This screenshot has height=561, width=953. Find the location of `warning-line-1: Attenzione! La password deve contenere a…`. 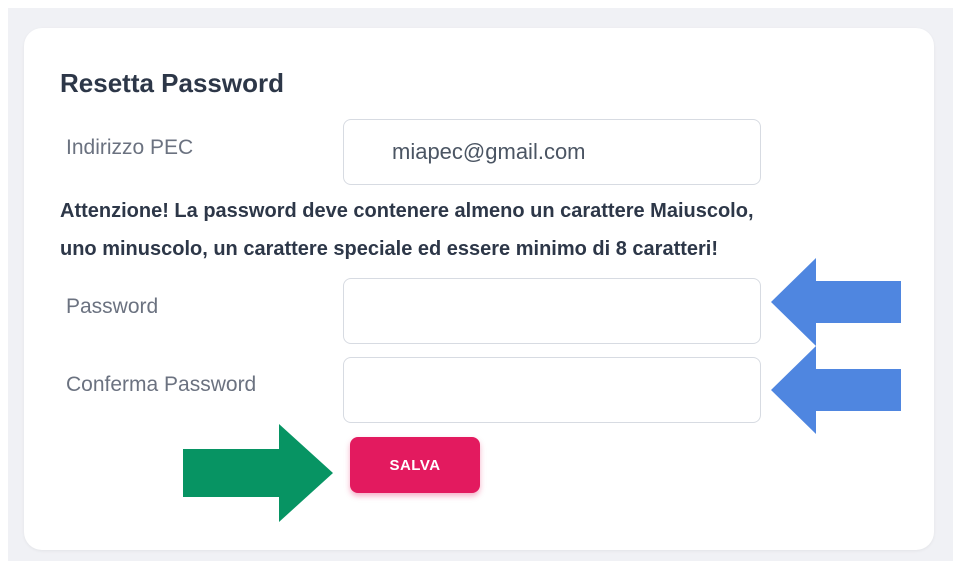

warning-line-1: Attenzione! La password deve contenere a… is located at coordinates (407, 211).